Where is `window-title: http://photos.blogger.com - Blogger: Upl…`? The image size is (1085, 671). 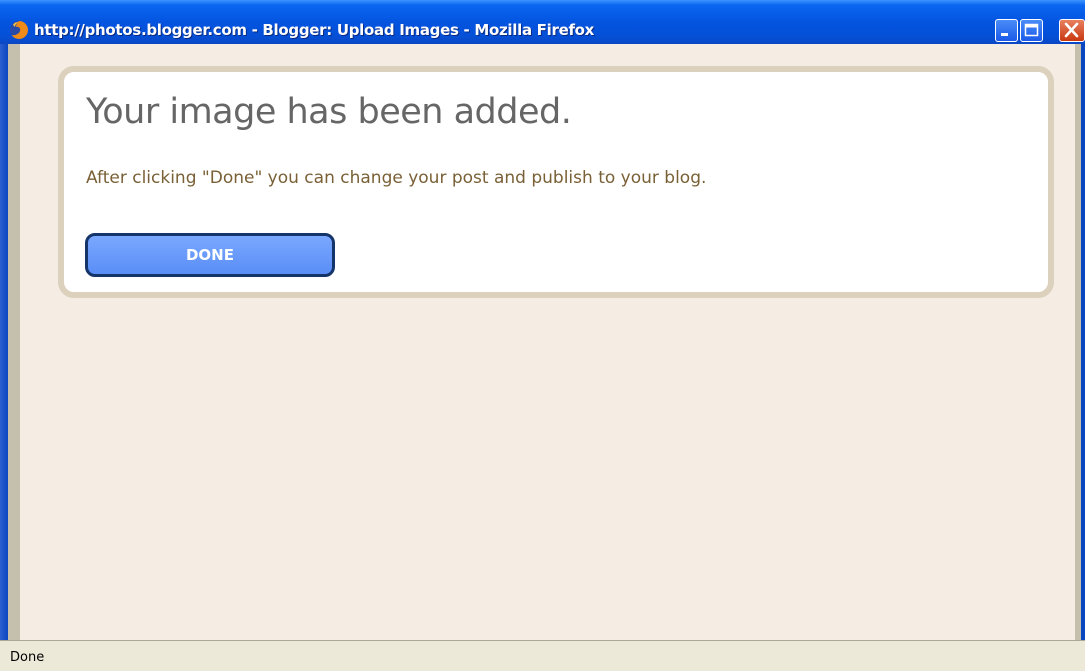
window-title: http://photos.blogger.com - Blogger: Upl… is located at coordinates (314, 30).